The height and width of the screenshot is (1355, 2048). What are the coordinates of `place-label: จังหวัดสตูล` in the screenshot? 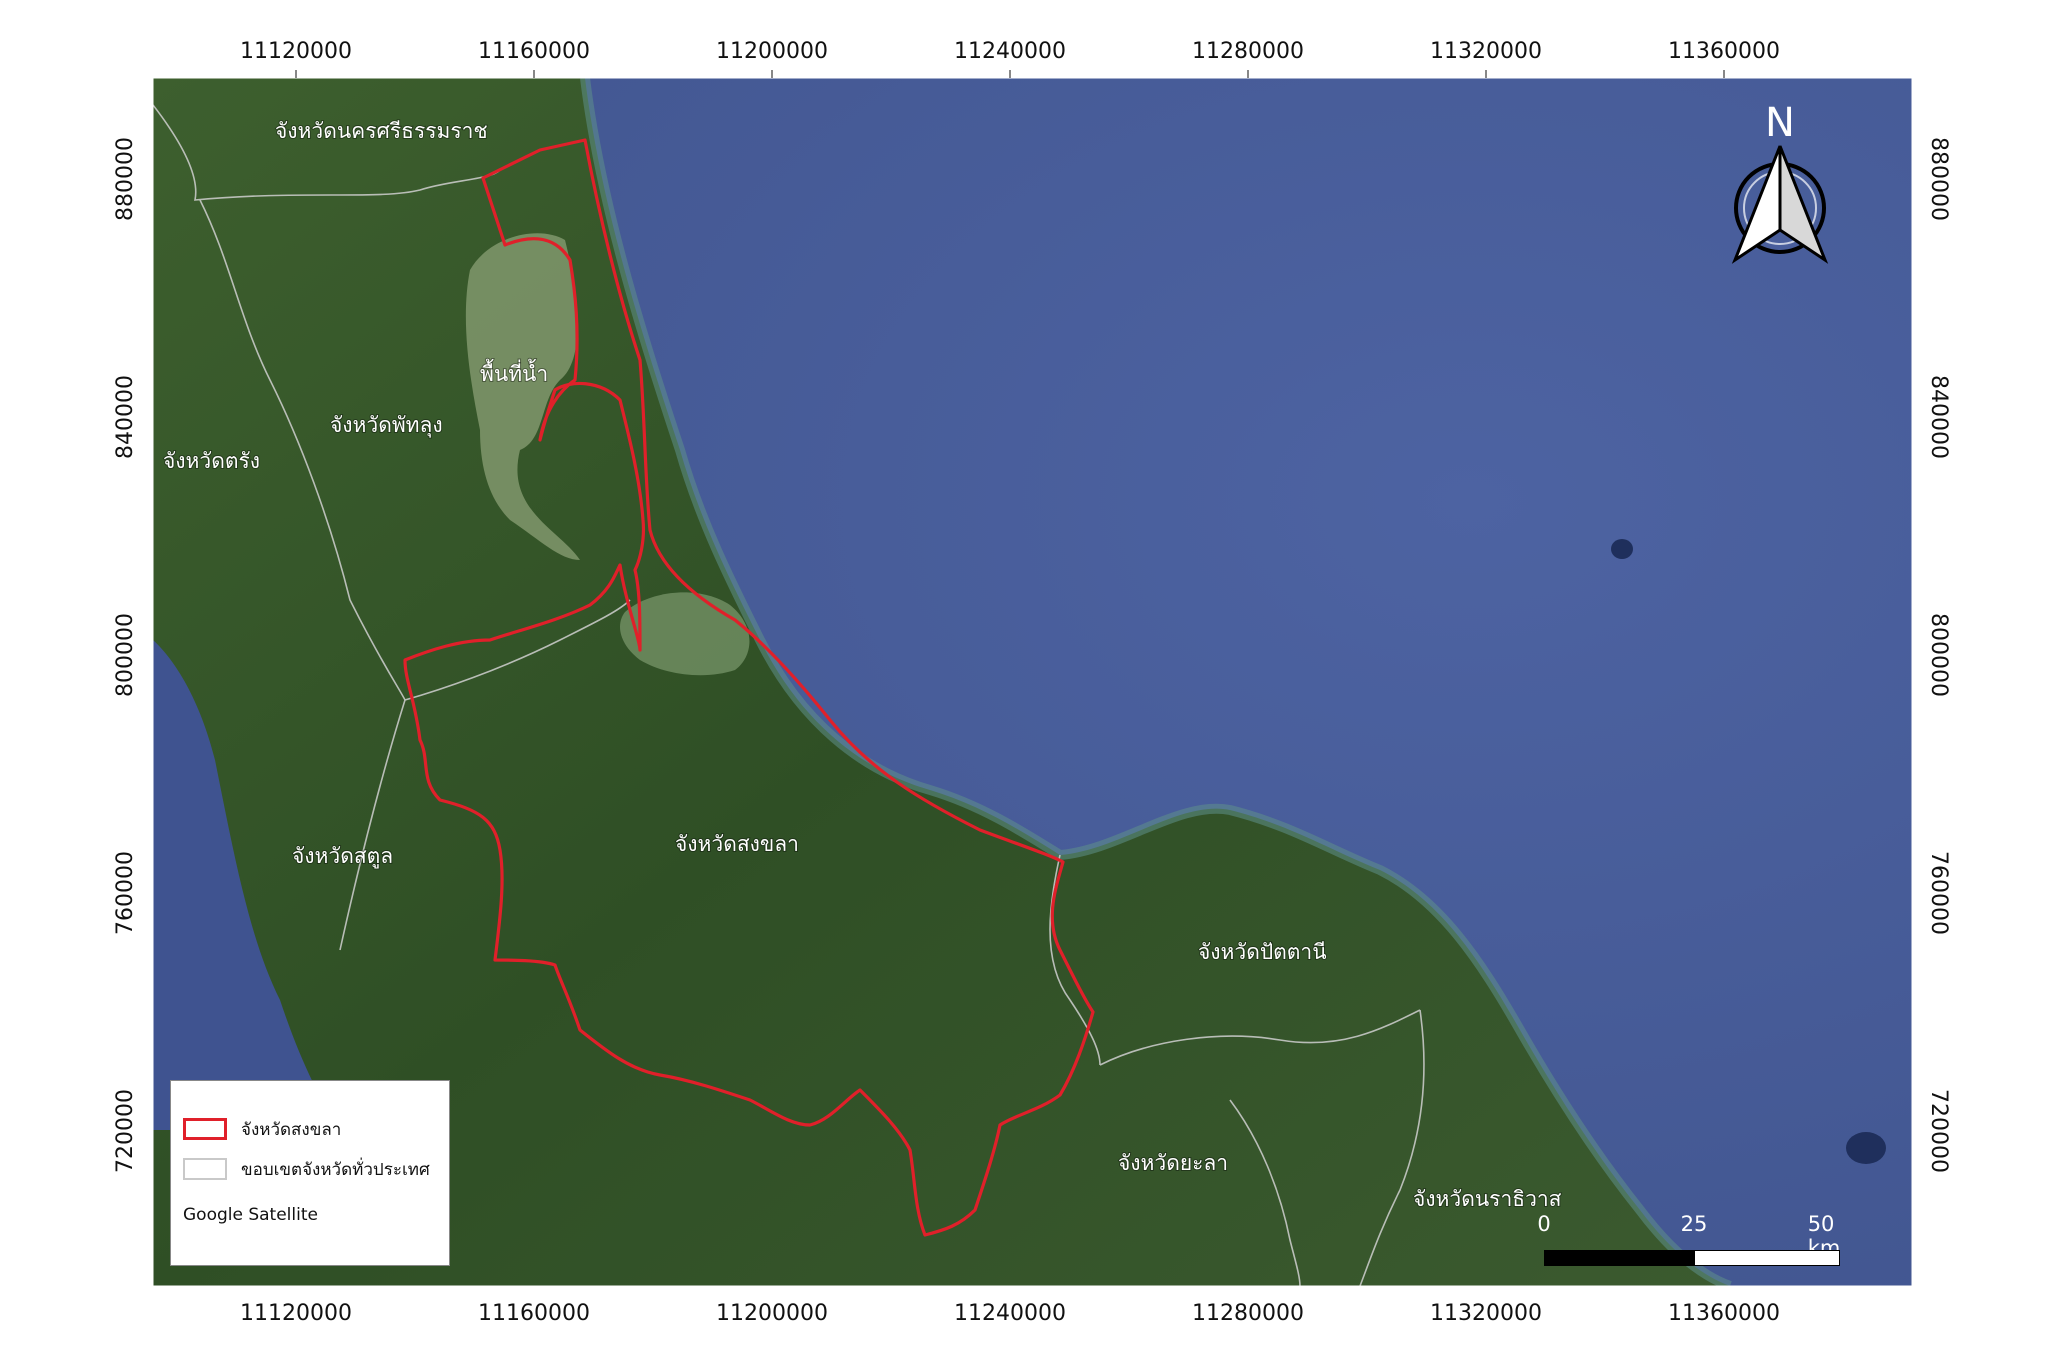 It's located at (342, 856).